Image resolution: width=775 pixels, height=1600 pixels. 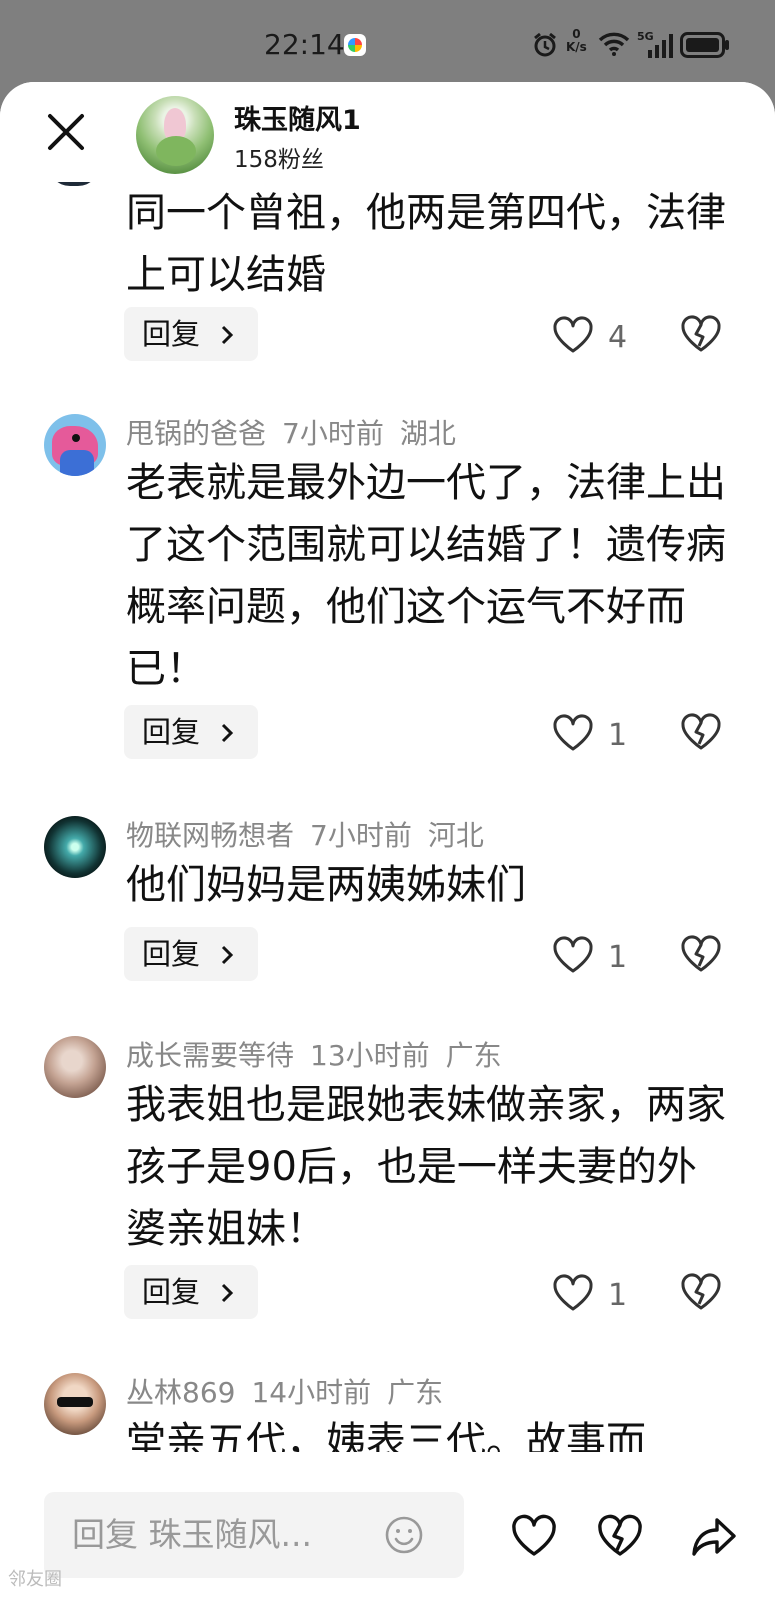 What do you see at coordinates (455, 835) in the screenshot?
I see `comment-location: 河北` at bounding box center [455, 835].